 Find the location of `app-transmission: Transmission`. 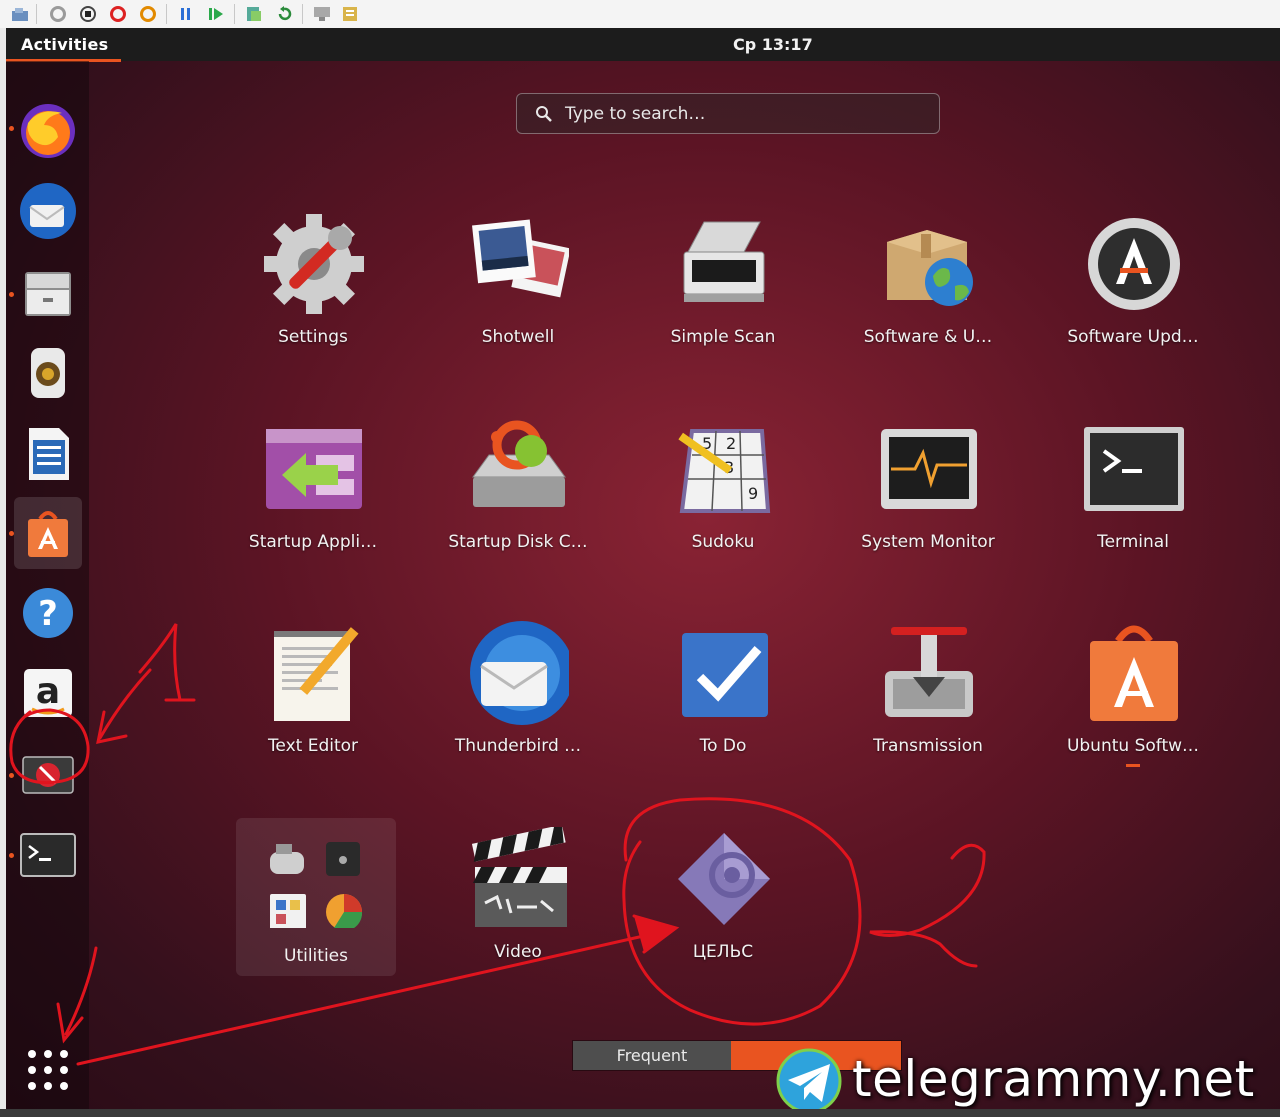

app-transmission: Transmission is located at coordinates (928, 712).